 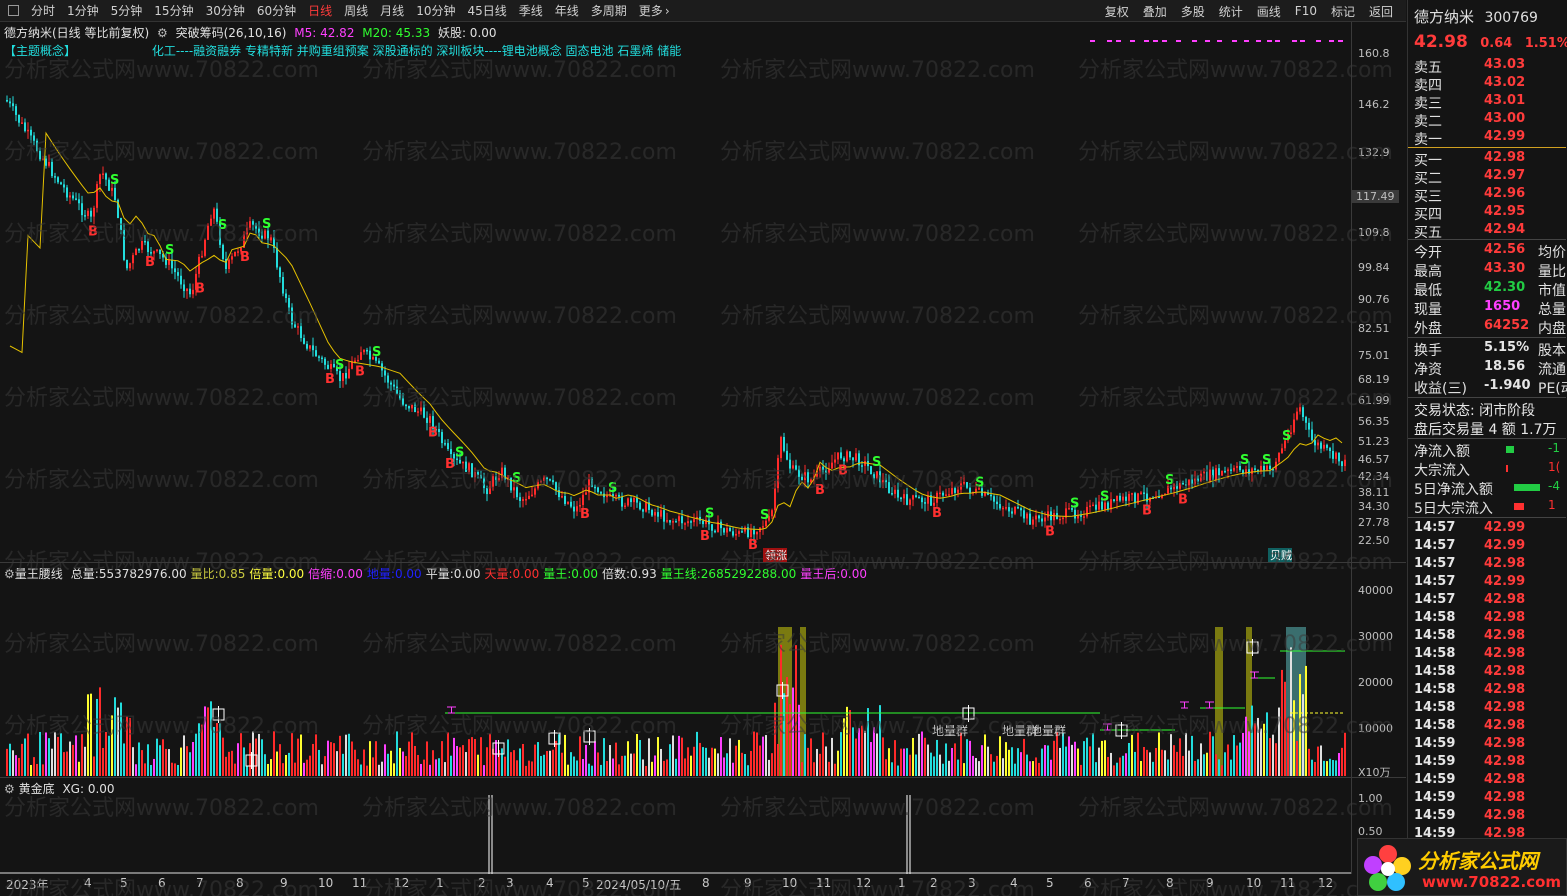 What do you see at coordinates (1374, 232) in the screenshot?
I see `price-tick: 109.8` at bounding box center [1374, 232].